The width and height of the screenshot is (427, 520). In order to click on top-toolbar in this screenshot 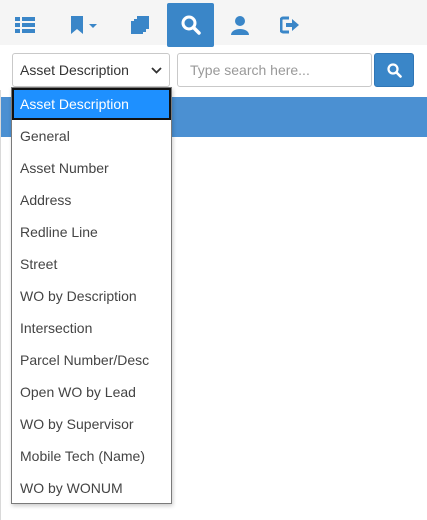, I will do `click(213, 23)`.